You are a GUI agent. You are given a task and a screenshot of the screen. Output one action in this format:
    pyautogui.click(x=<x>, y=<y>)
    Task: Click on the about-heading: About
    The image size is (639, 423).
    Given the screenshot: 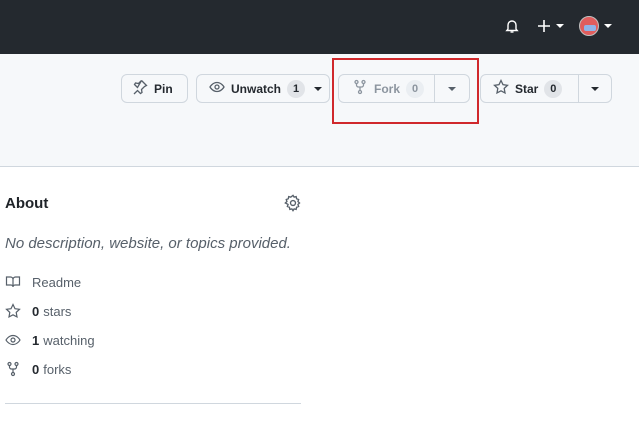 What is the action you would take?
    pyautogui.click(x=27, y=203)
    